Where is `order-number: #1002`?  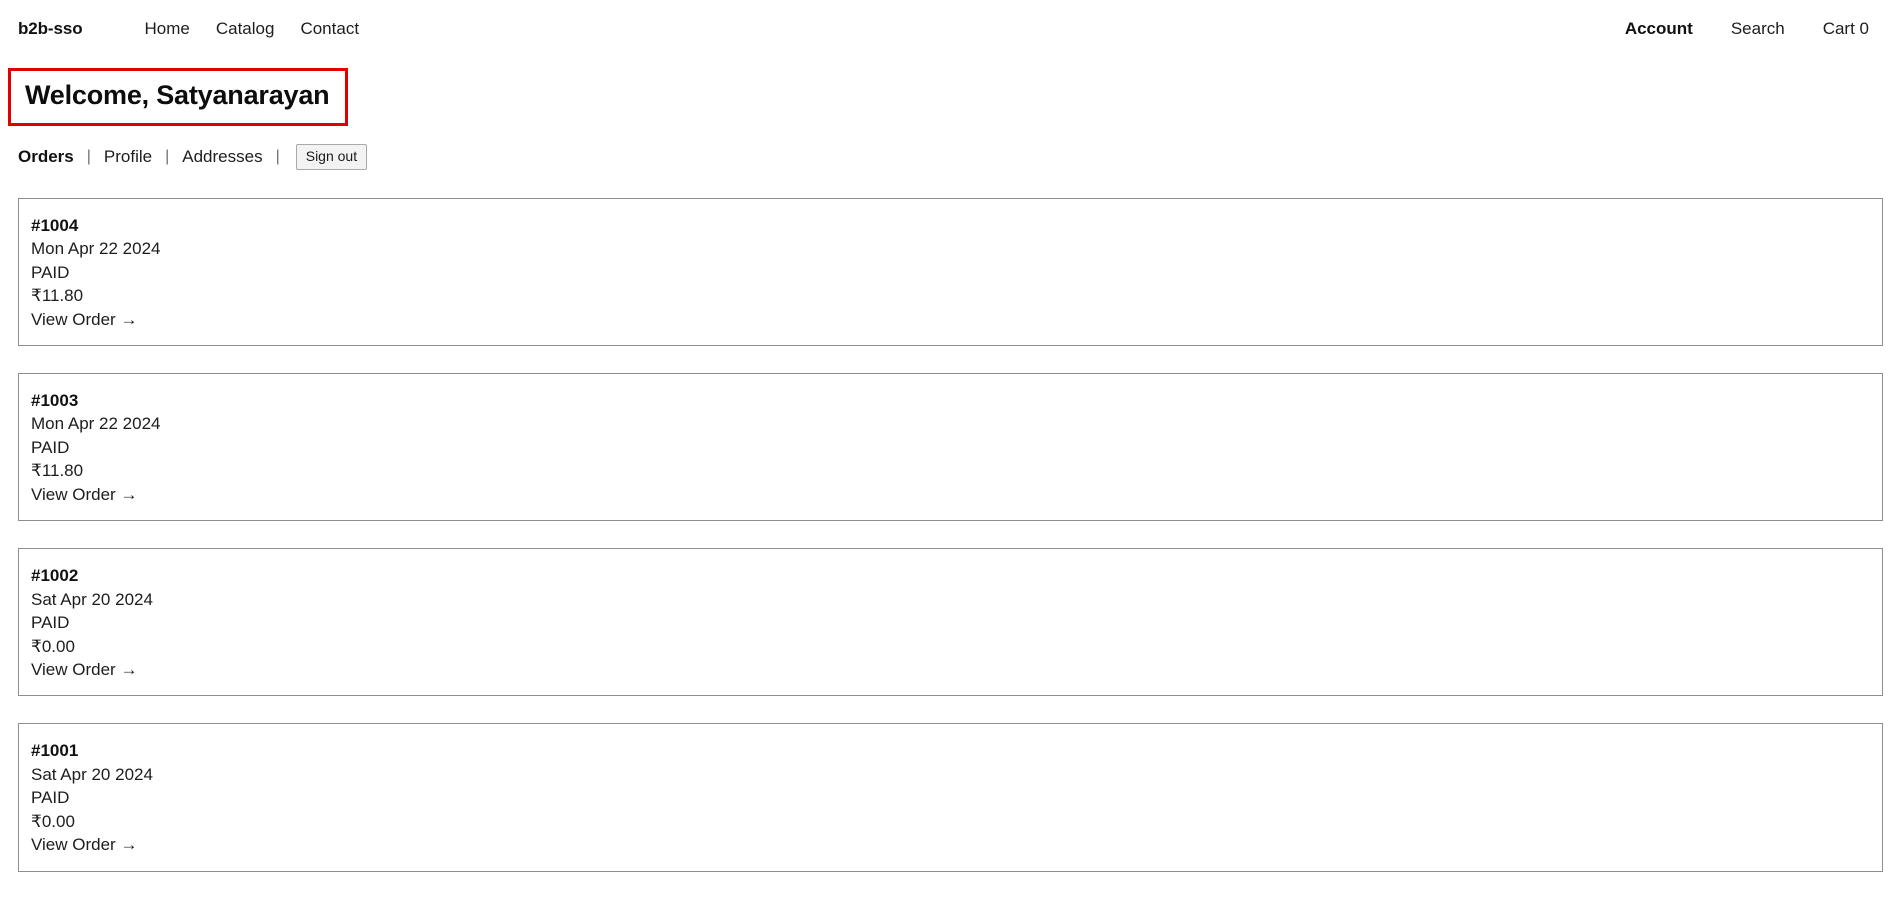 order-number: #1002 is located at coordinates (55, 576).